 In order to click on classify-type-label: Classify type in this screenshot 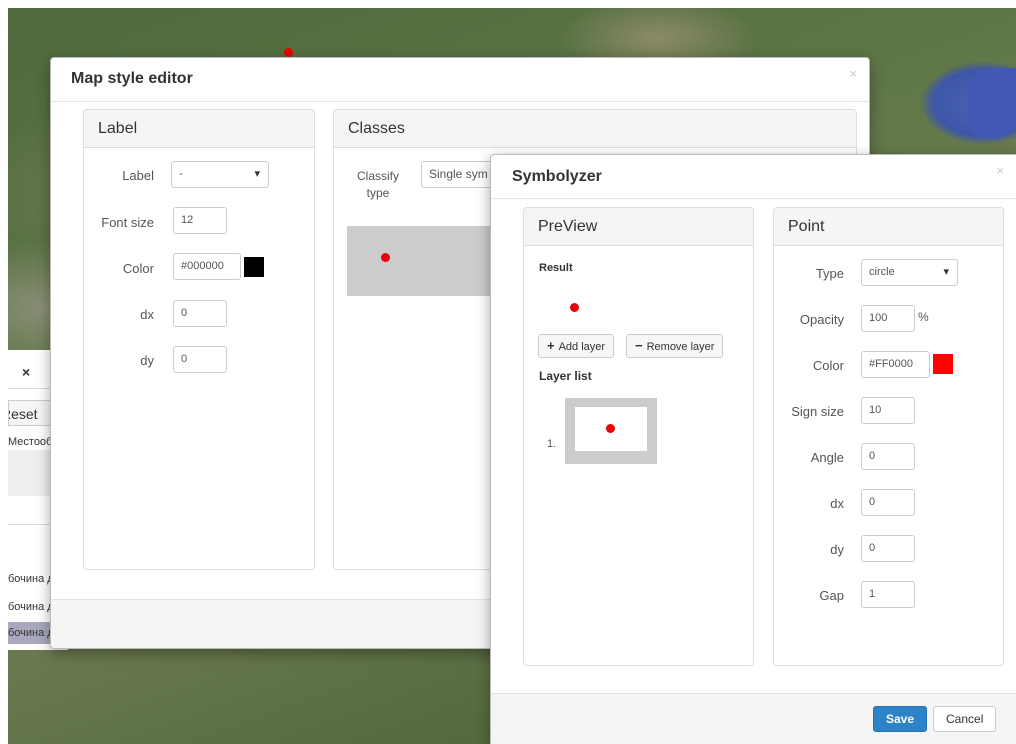, I will do `click(377, 184)`.